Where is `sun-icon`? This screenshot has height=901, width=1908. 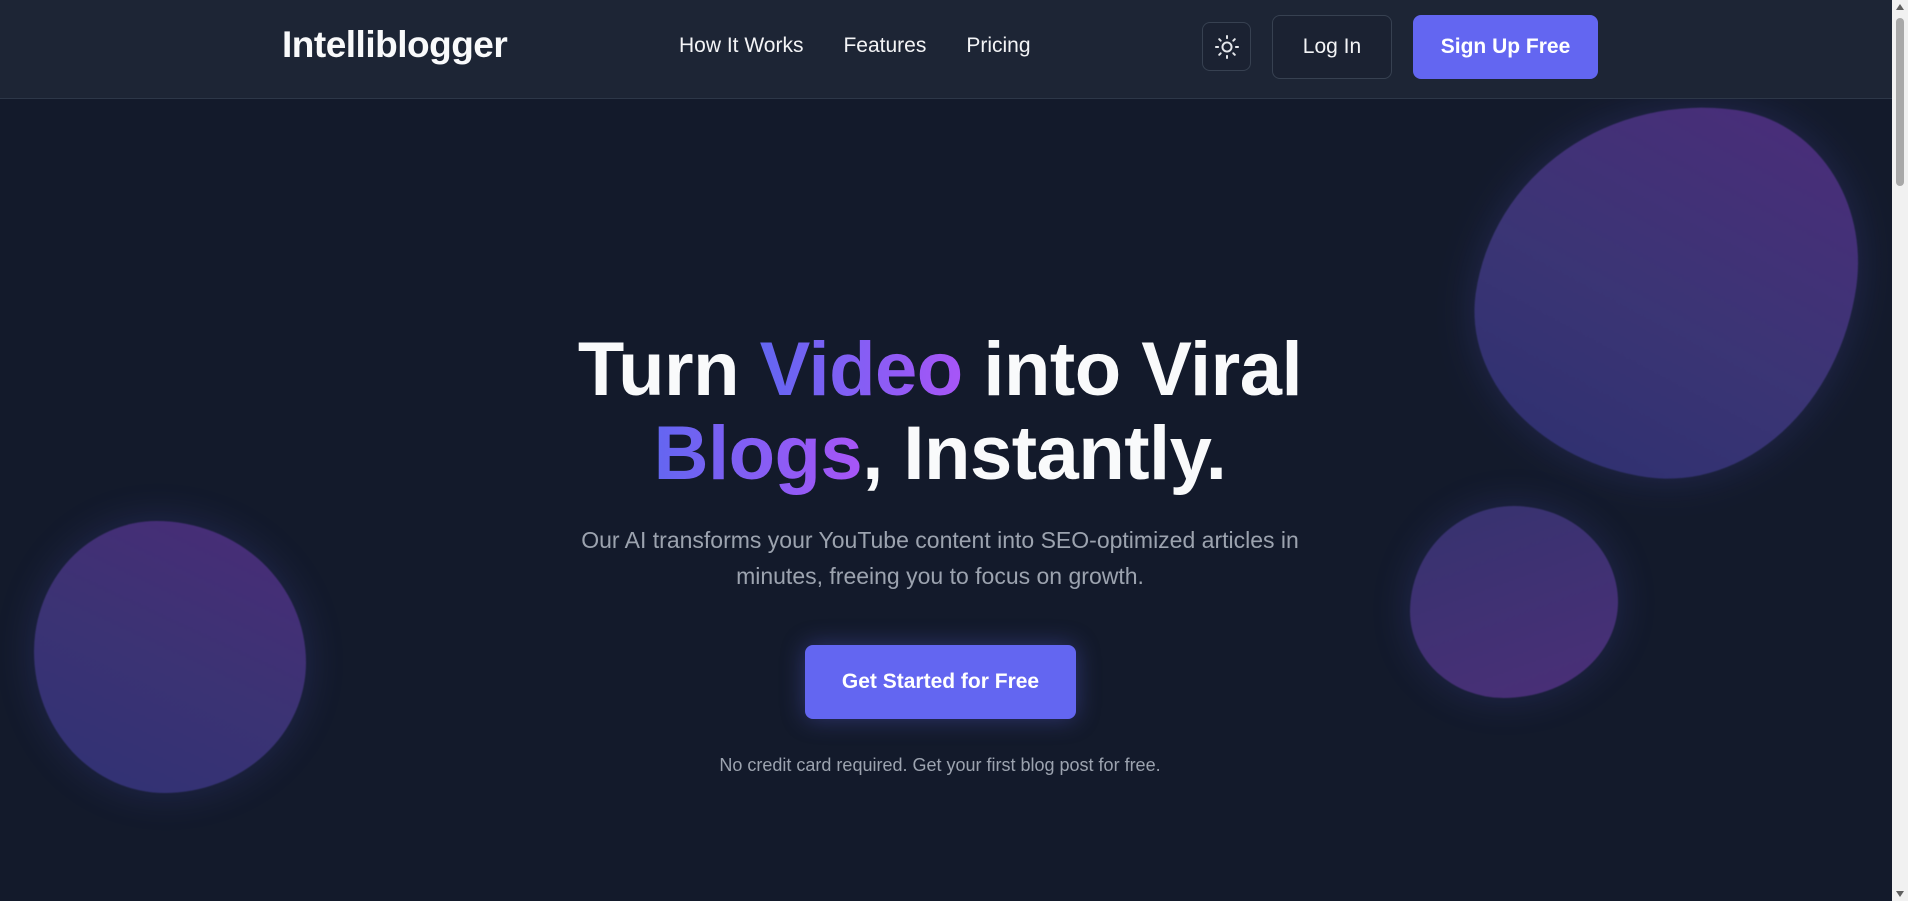 sun-icon is located at coordinates (1226, 46).